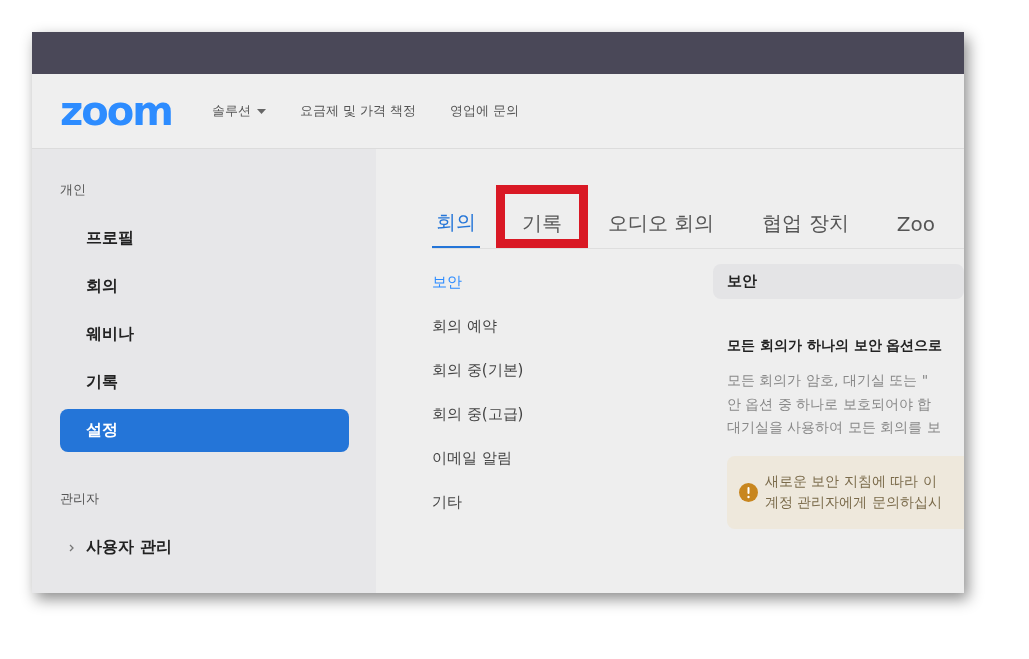 This screenshot has width=1029, height=659. What do you see at coordinates (661, 216) in the screenshot?
I see `tab: 오디오 회의` at bounding box center [661, 216].